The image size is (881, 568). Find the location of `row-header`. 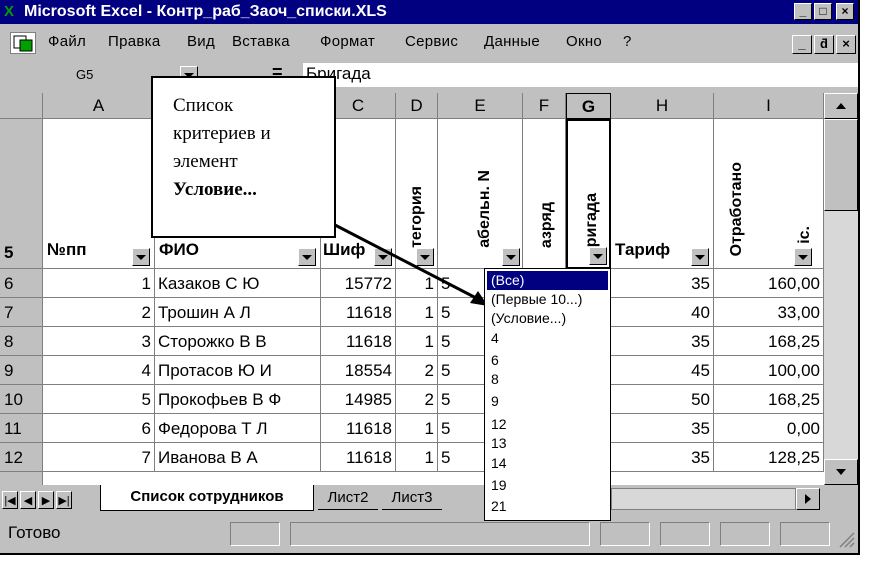

row-header is located at coordinates (21, 478).